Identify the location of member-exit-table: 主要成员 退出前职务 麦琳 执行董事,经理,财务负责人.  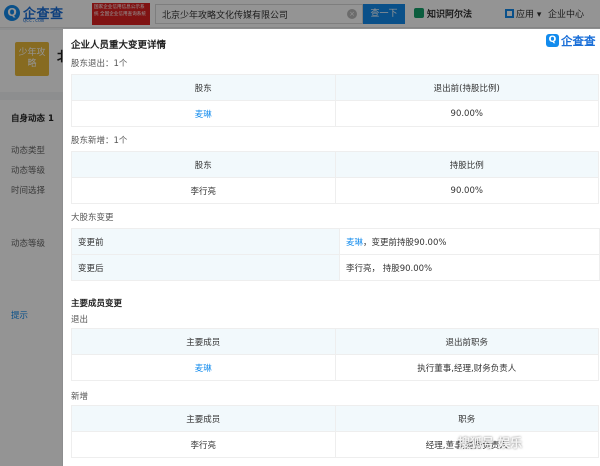
(335, 354).